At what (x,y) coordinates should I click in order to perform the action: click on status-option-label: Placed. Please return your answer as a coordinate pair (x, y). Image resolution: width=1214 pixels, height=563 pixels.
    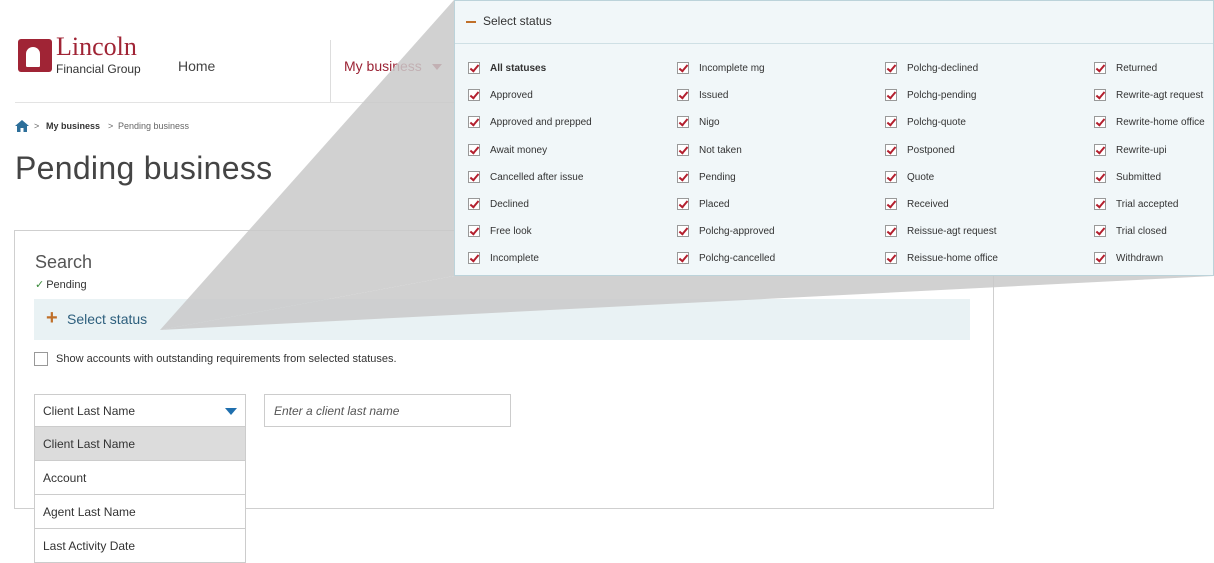
    Looking at the image, I should click on (714, 204).